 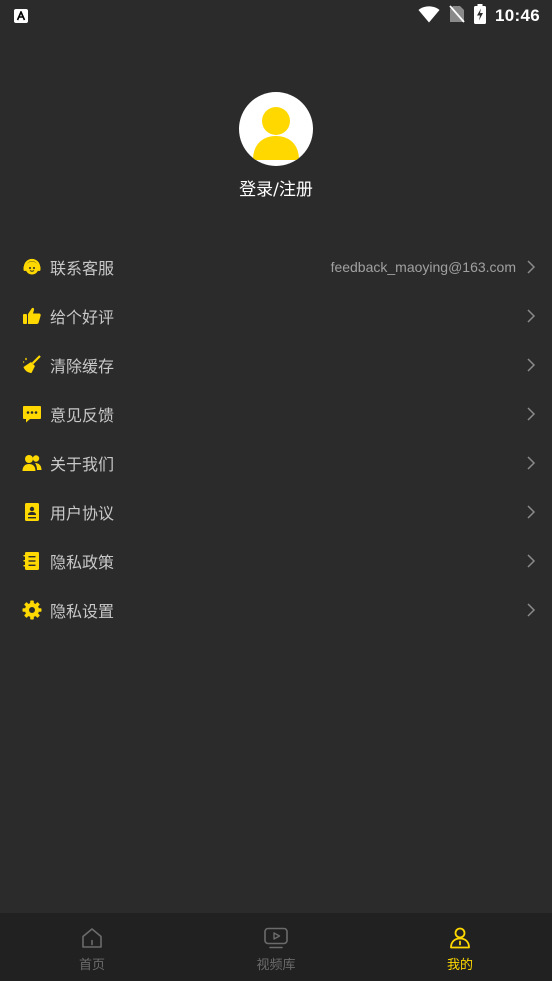 What do you see at coordinates (32, 267) in the screenshot?
I see `headset-icon` at bounding box center [32, 267].